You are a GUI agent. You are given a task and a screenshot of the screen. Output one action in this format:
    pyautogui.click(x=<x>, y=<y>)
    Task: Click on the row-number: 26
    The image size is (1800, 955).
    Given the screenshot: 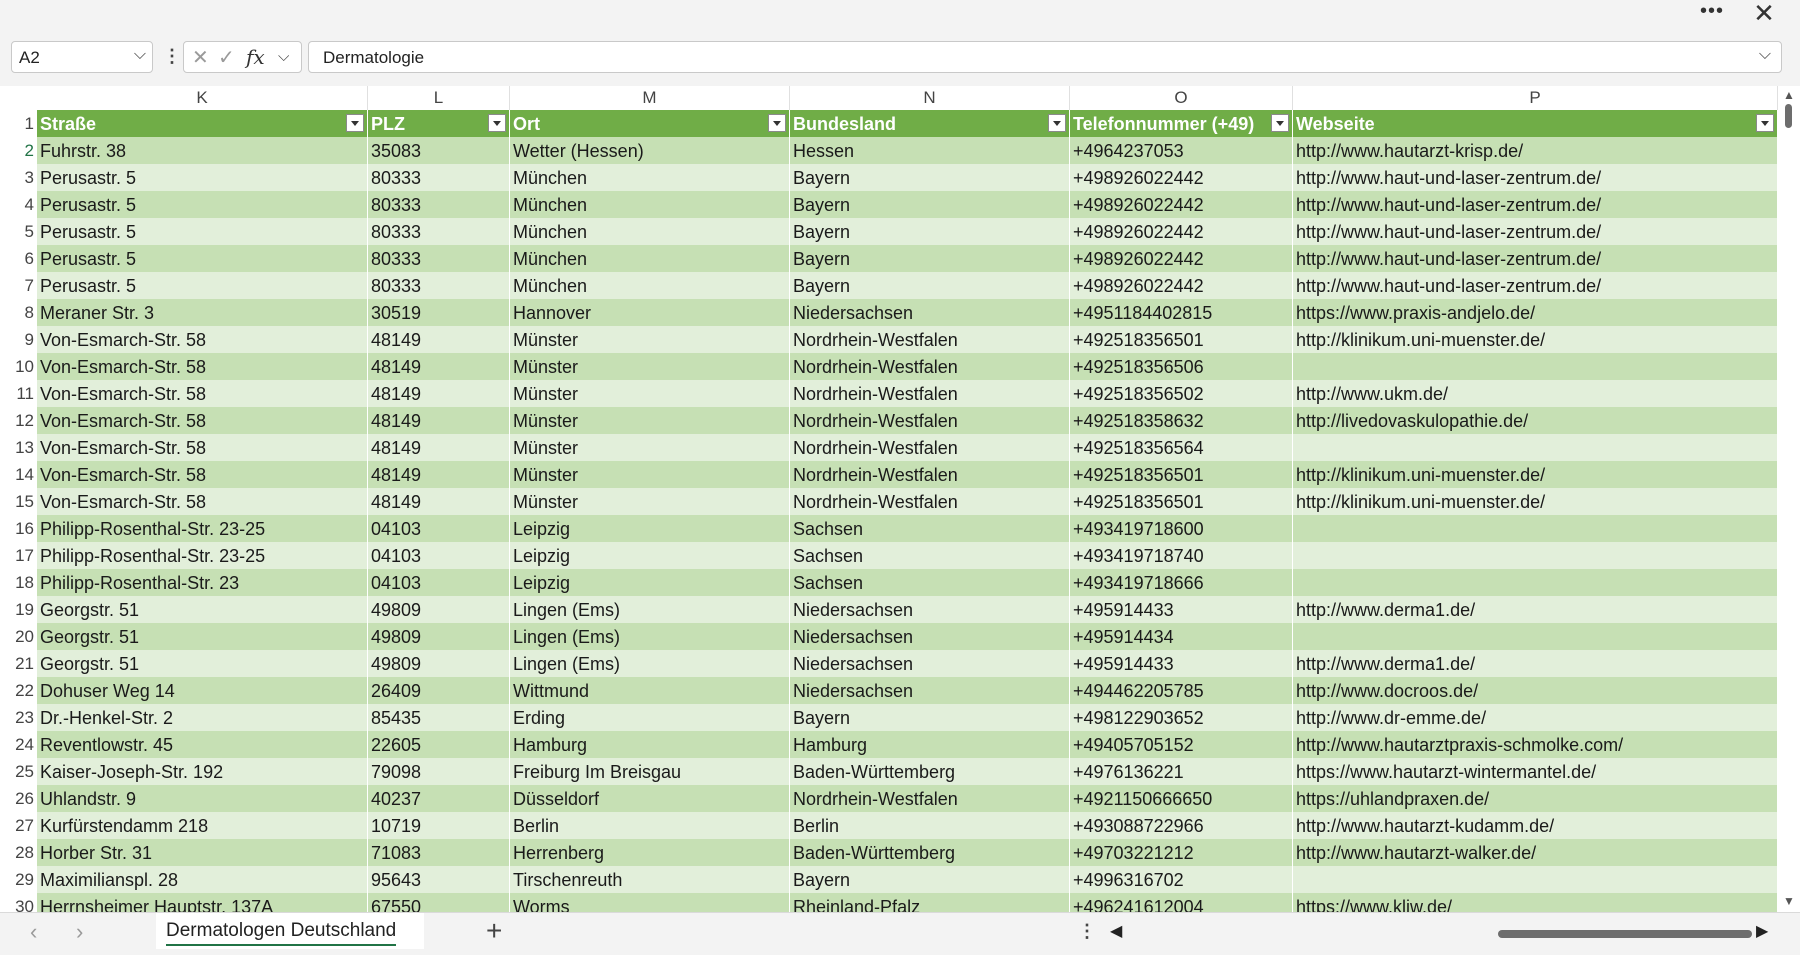 What is the action you would take?
    pyautogui.click(x=18, y=798)
    